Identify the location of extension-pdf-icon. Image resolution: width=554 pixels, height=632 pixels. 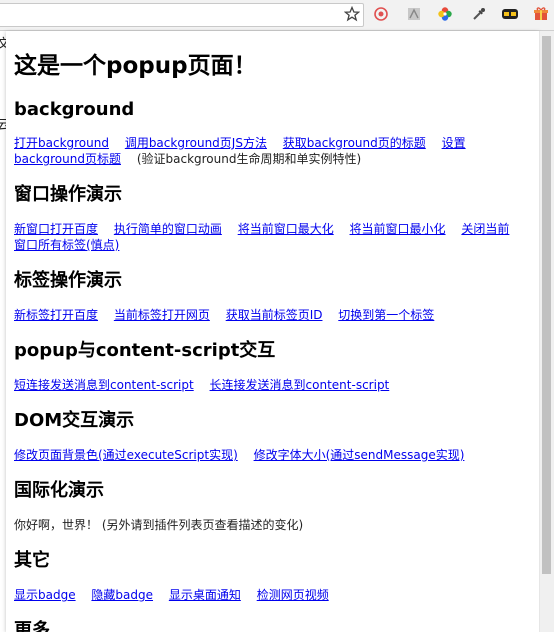
(414, 14).